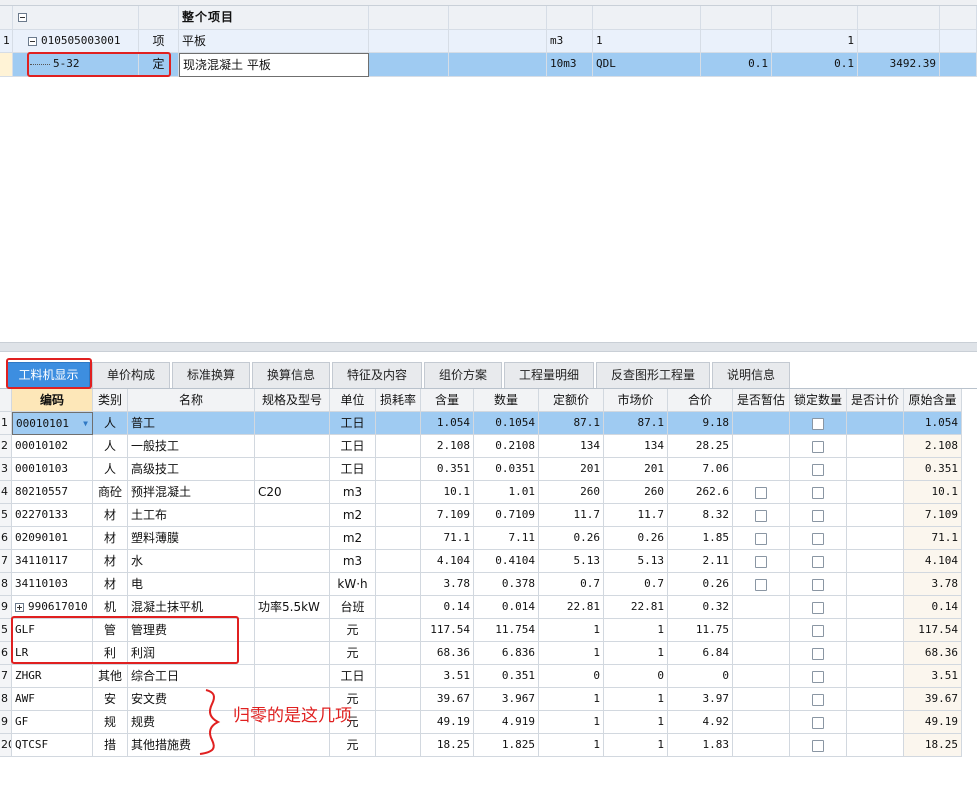 The height and width of the screenshot is (798, 977). Describe the element at coordinates (636, 561) in the screenshot. I see `market-price-cell: 5.13` at that location.